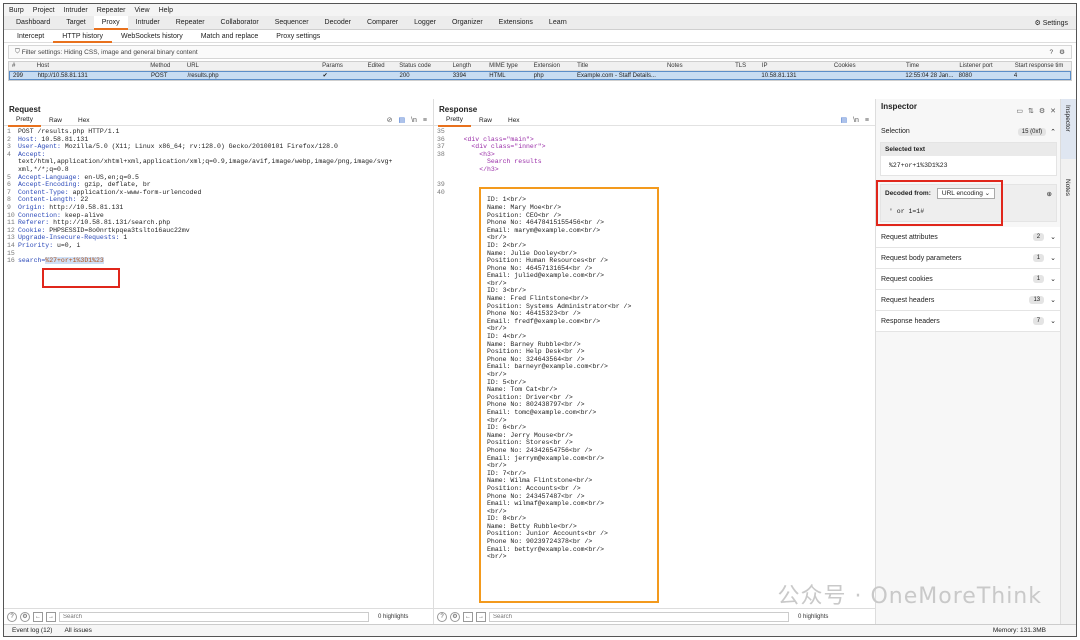  Describe the element at coordinates (381, 66) in the screenshot. I see `column-header: Edited` at that location.